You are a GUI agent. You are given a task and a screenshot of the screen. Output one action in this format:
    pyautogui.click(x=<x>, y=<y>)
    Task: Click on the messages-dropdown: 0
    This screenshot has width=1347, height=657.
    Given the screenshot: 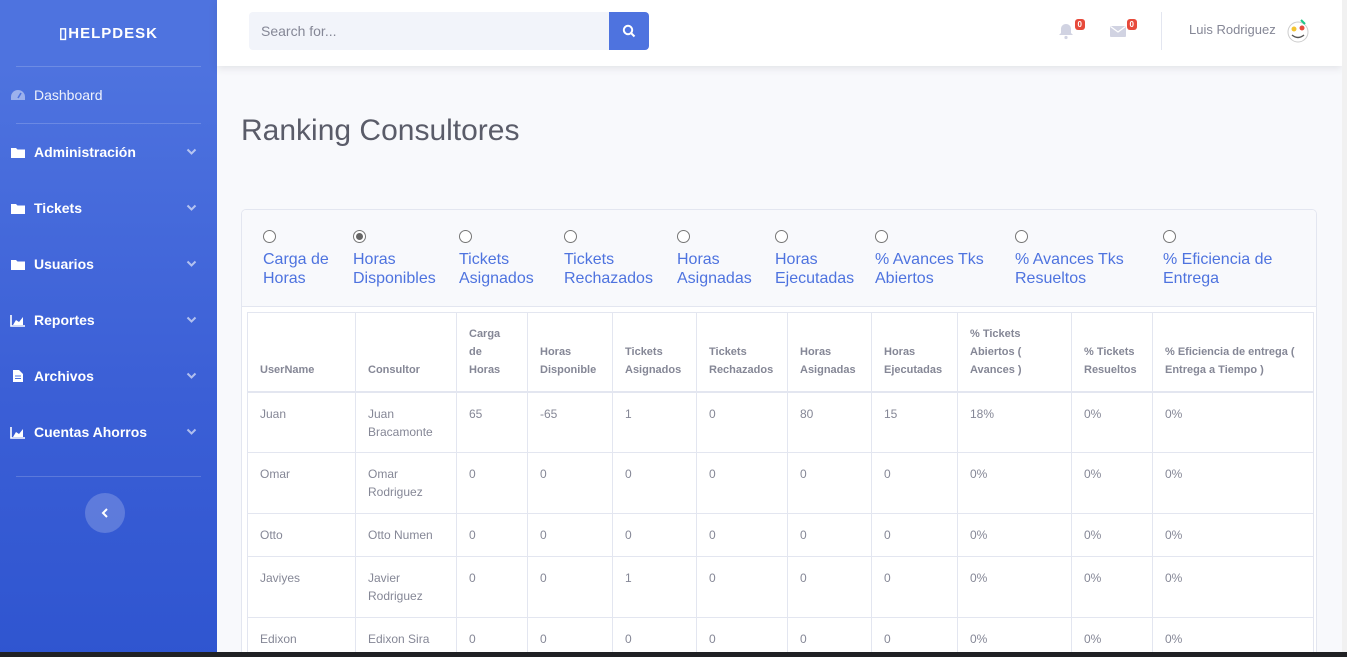 What is the action you would take?
    pyautogui.click(x=1123, y=30)
    